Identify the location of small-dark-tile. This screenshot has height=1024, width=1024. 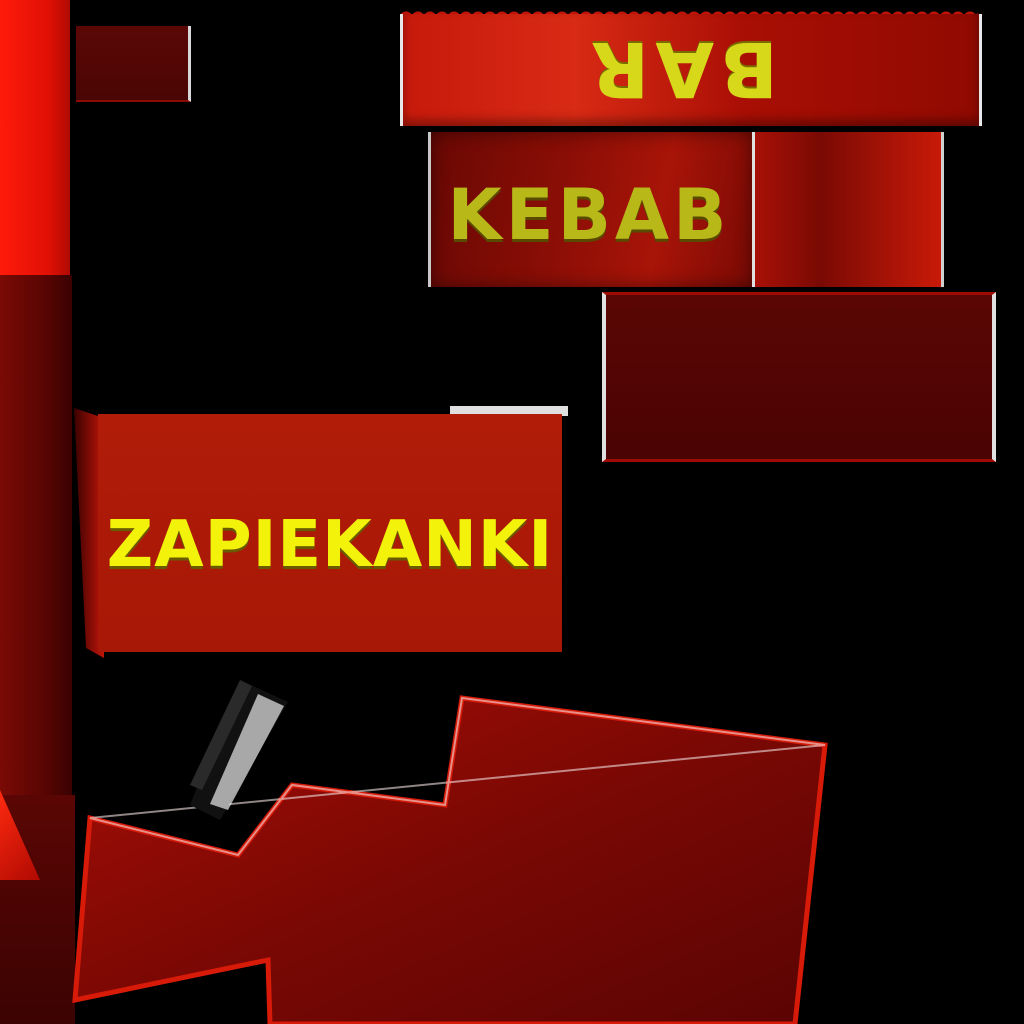
(133, 64).